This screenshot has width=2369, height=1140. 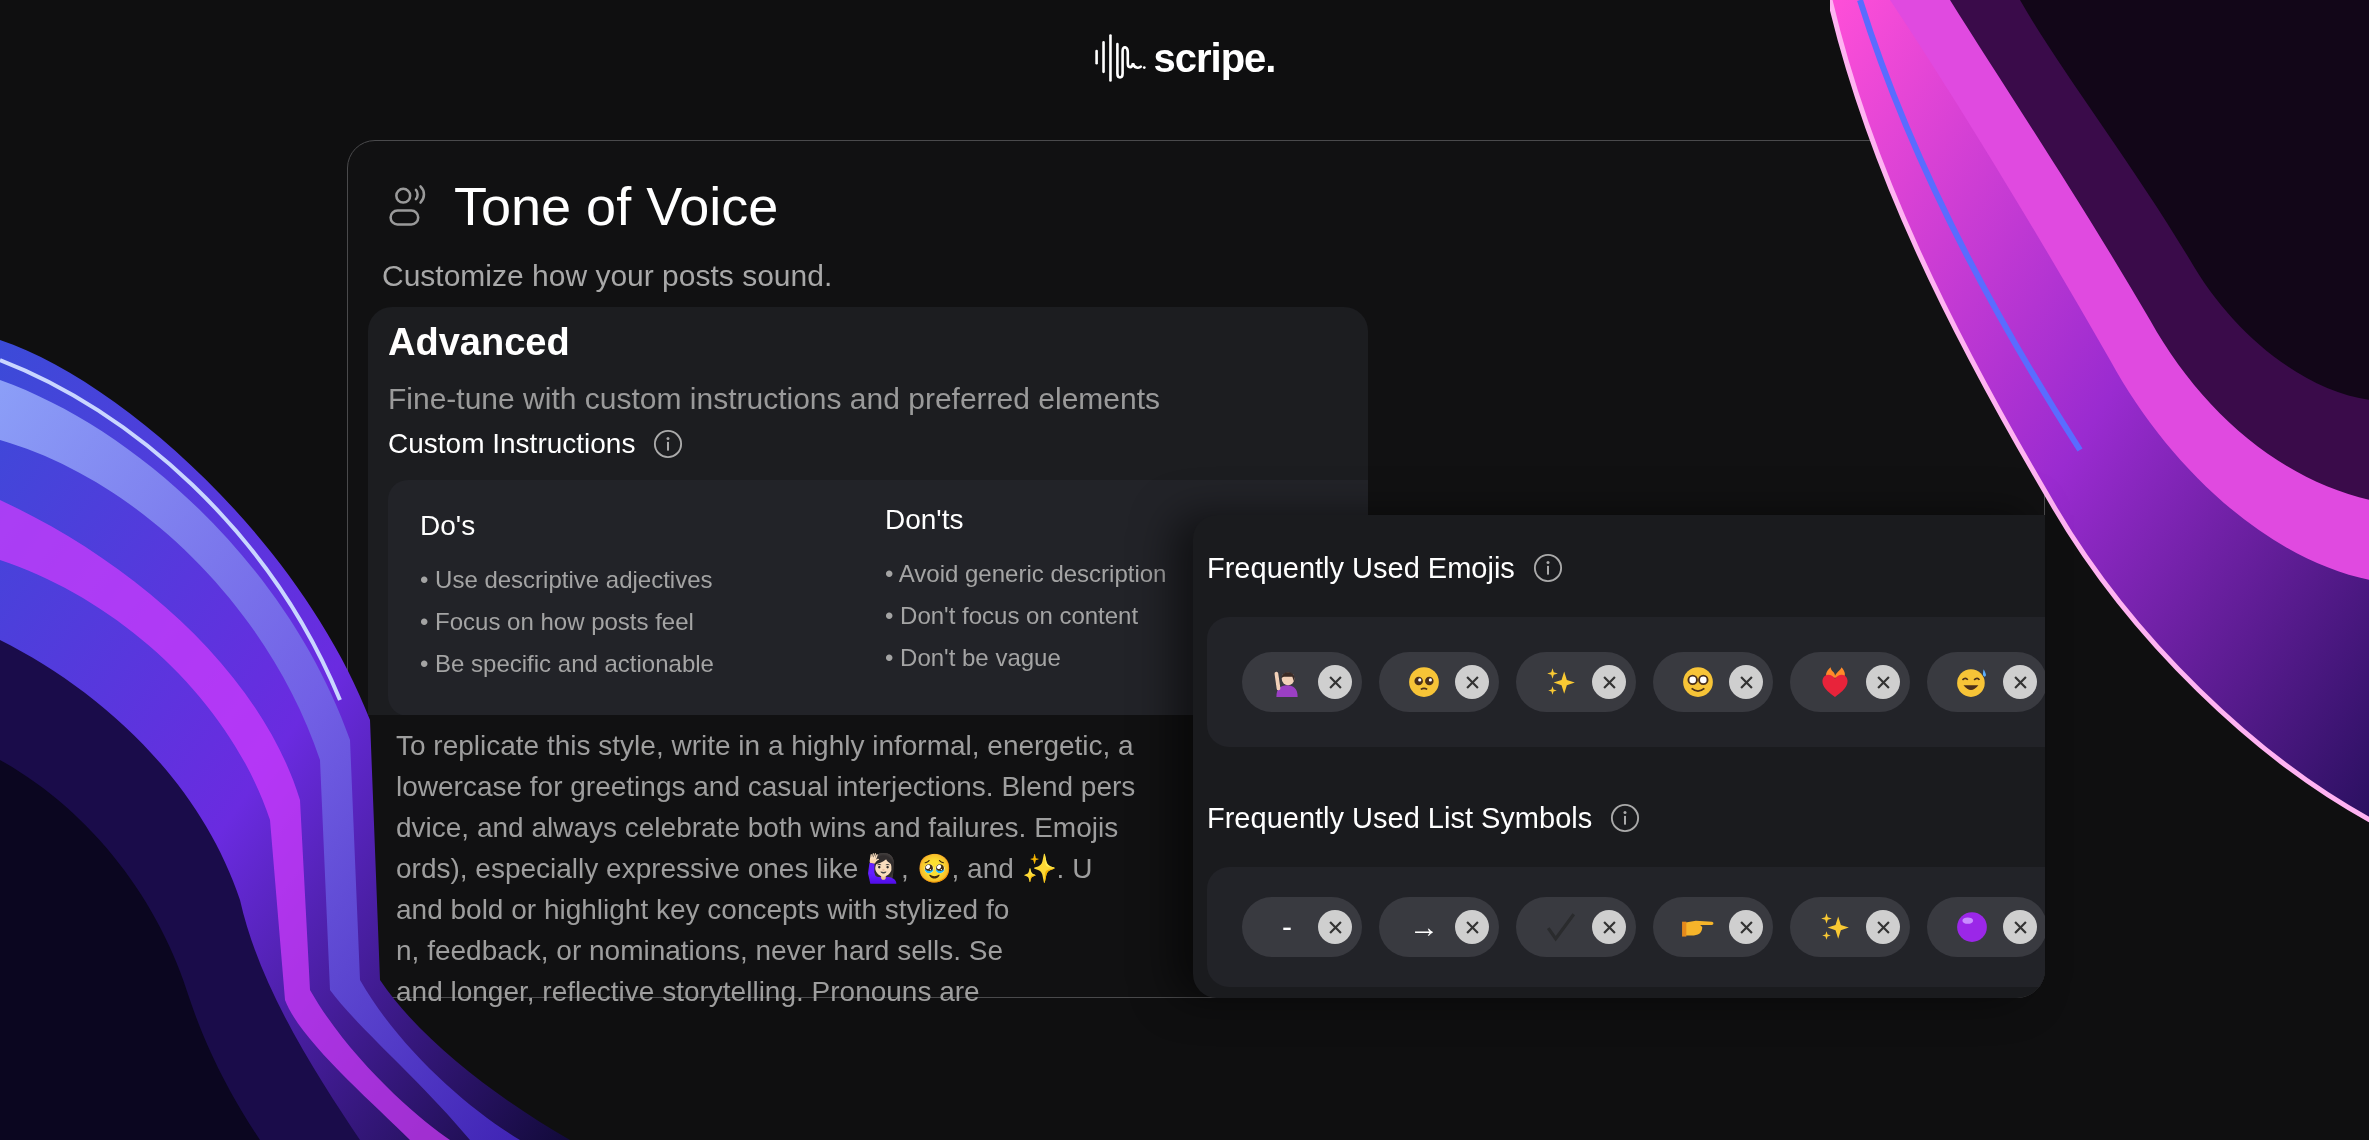 What do you see at coordinates (1302, 927) in the screenshot?
I see `chip: -` at bounding box center [1302, 927].